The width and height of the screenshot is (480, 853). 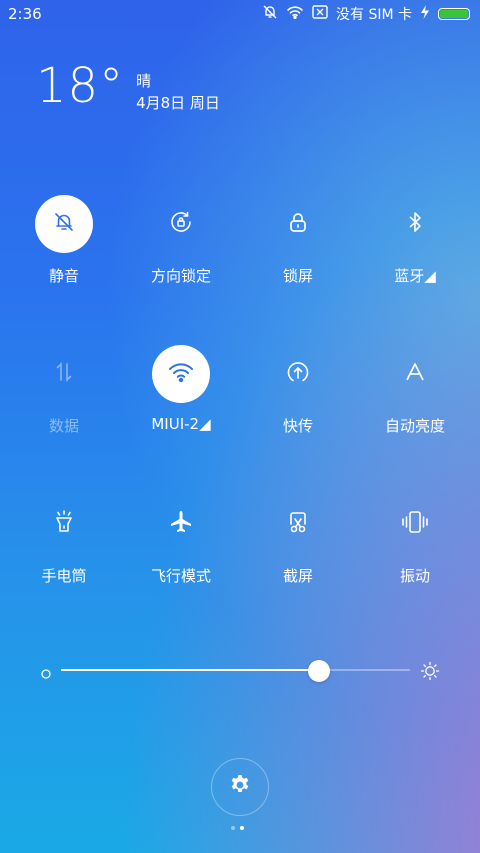 I want to click on toggle-silent: 静音, so click(x=64, y=240).